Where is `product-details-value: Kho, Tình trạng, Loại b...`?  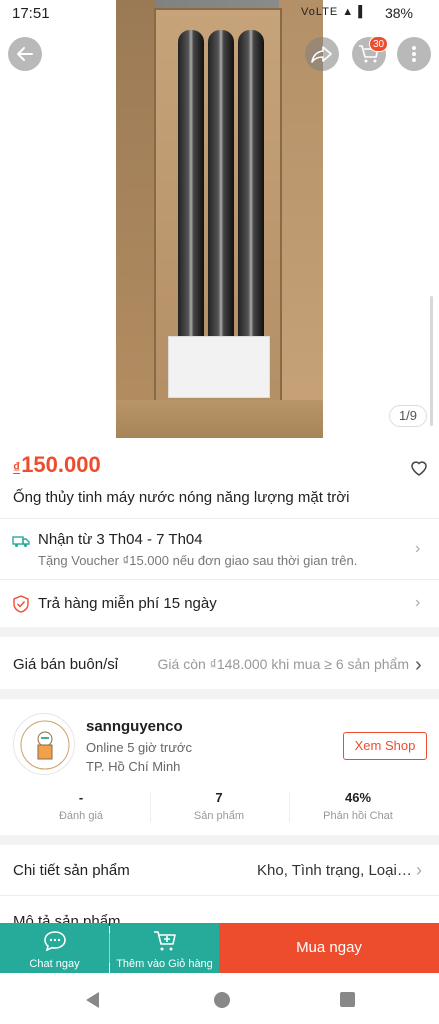
product-details-value: Kho, Tình trạng, Loại b... is located at coordinates (335, 870).